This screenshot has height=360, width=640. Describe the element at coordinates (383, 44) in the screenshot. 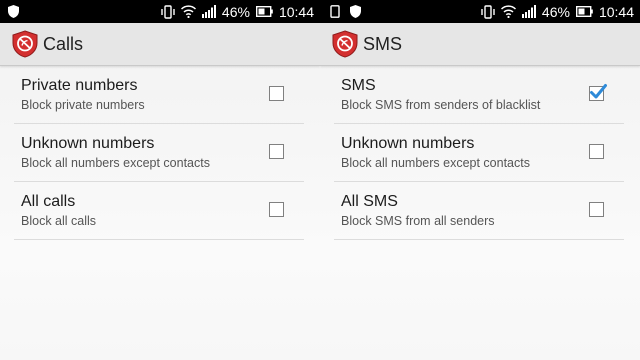

I see `screen-title: SMS` at that location.